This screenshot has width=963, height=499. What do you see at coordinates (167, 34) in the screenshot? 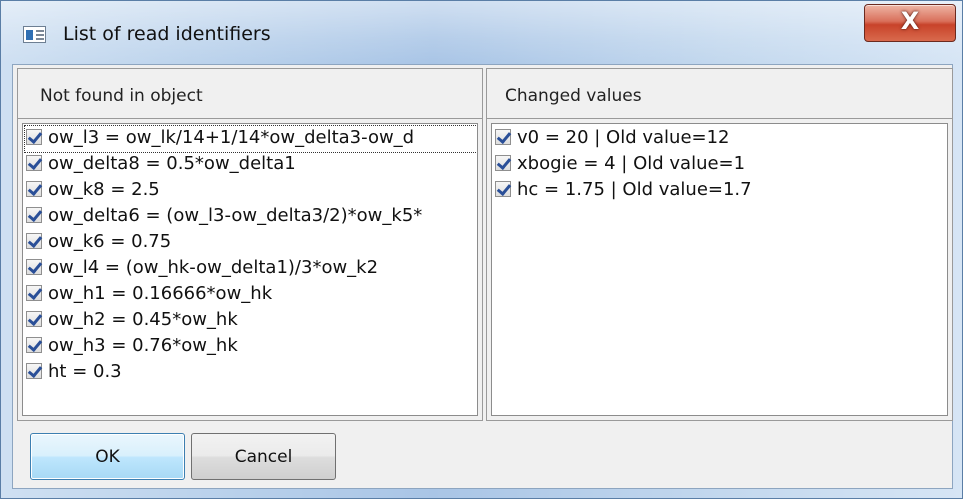
I see `window-title: List of read identifiers` at bounding box center [167, 34].